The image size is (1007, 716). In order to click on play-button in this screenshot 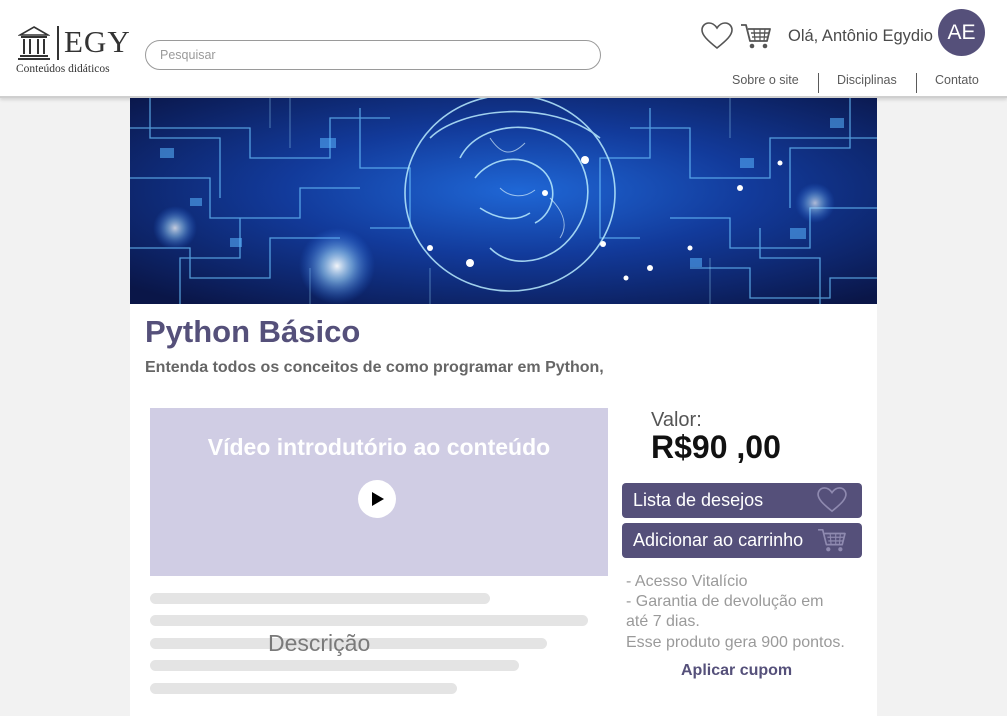, I will do `click(377, 499)`.